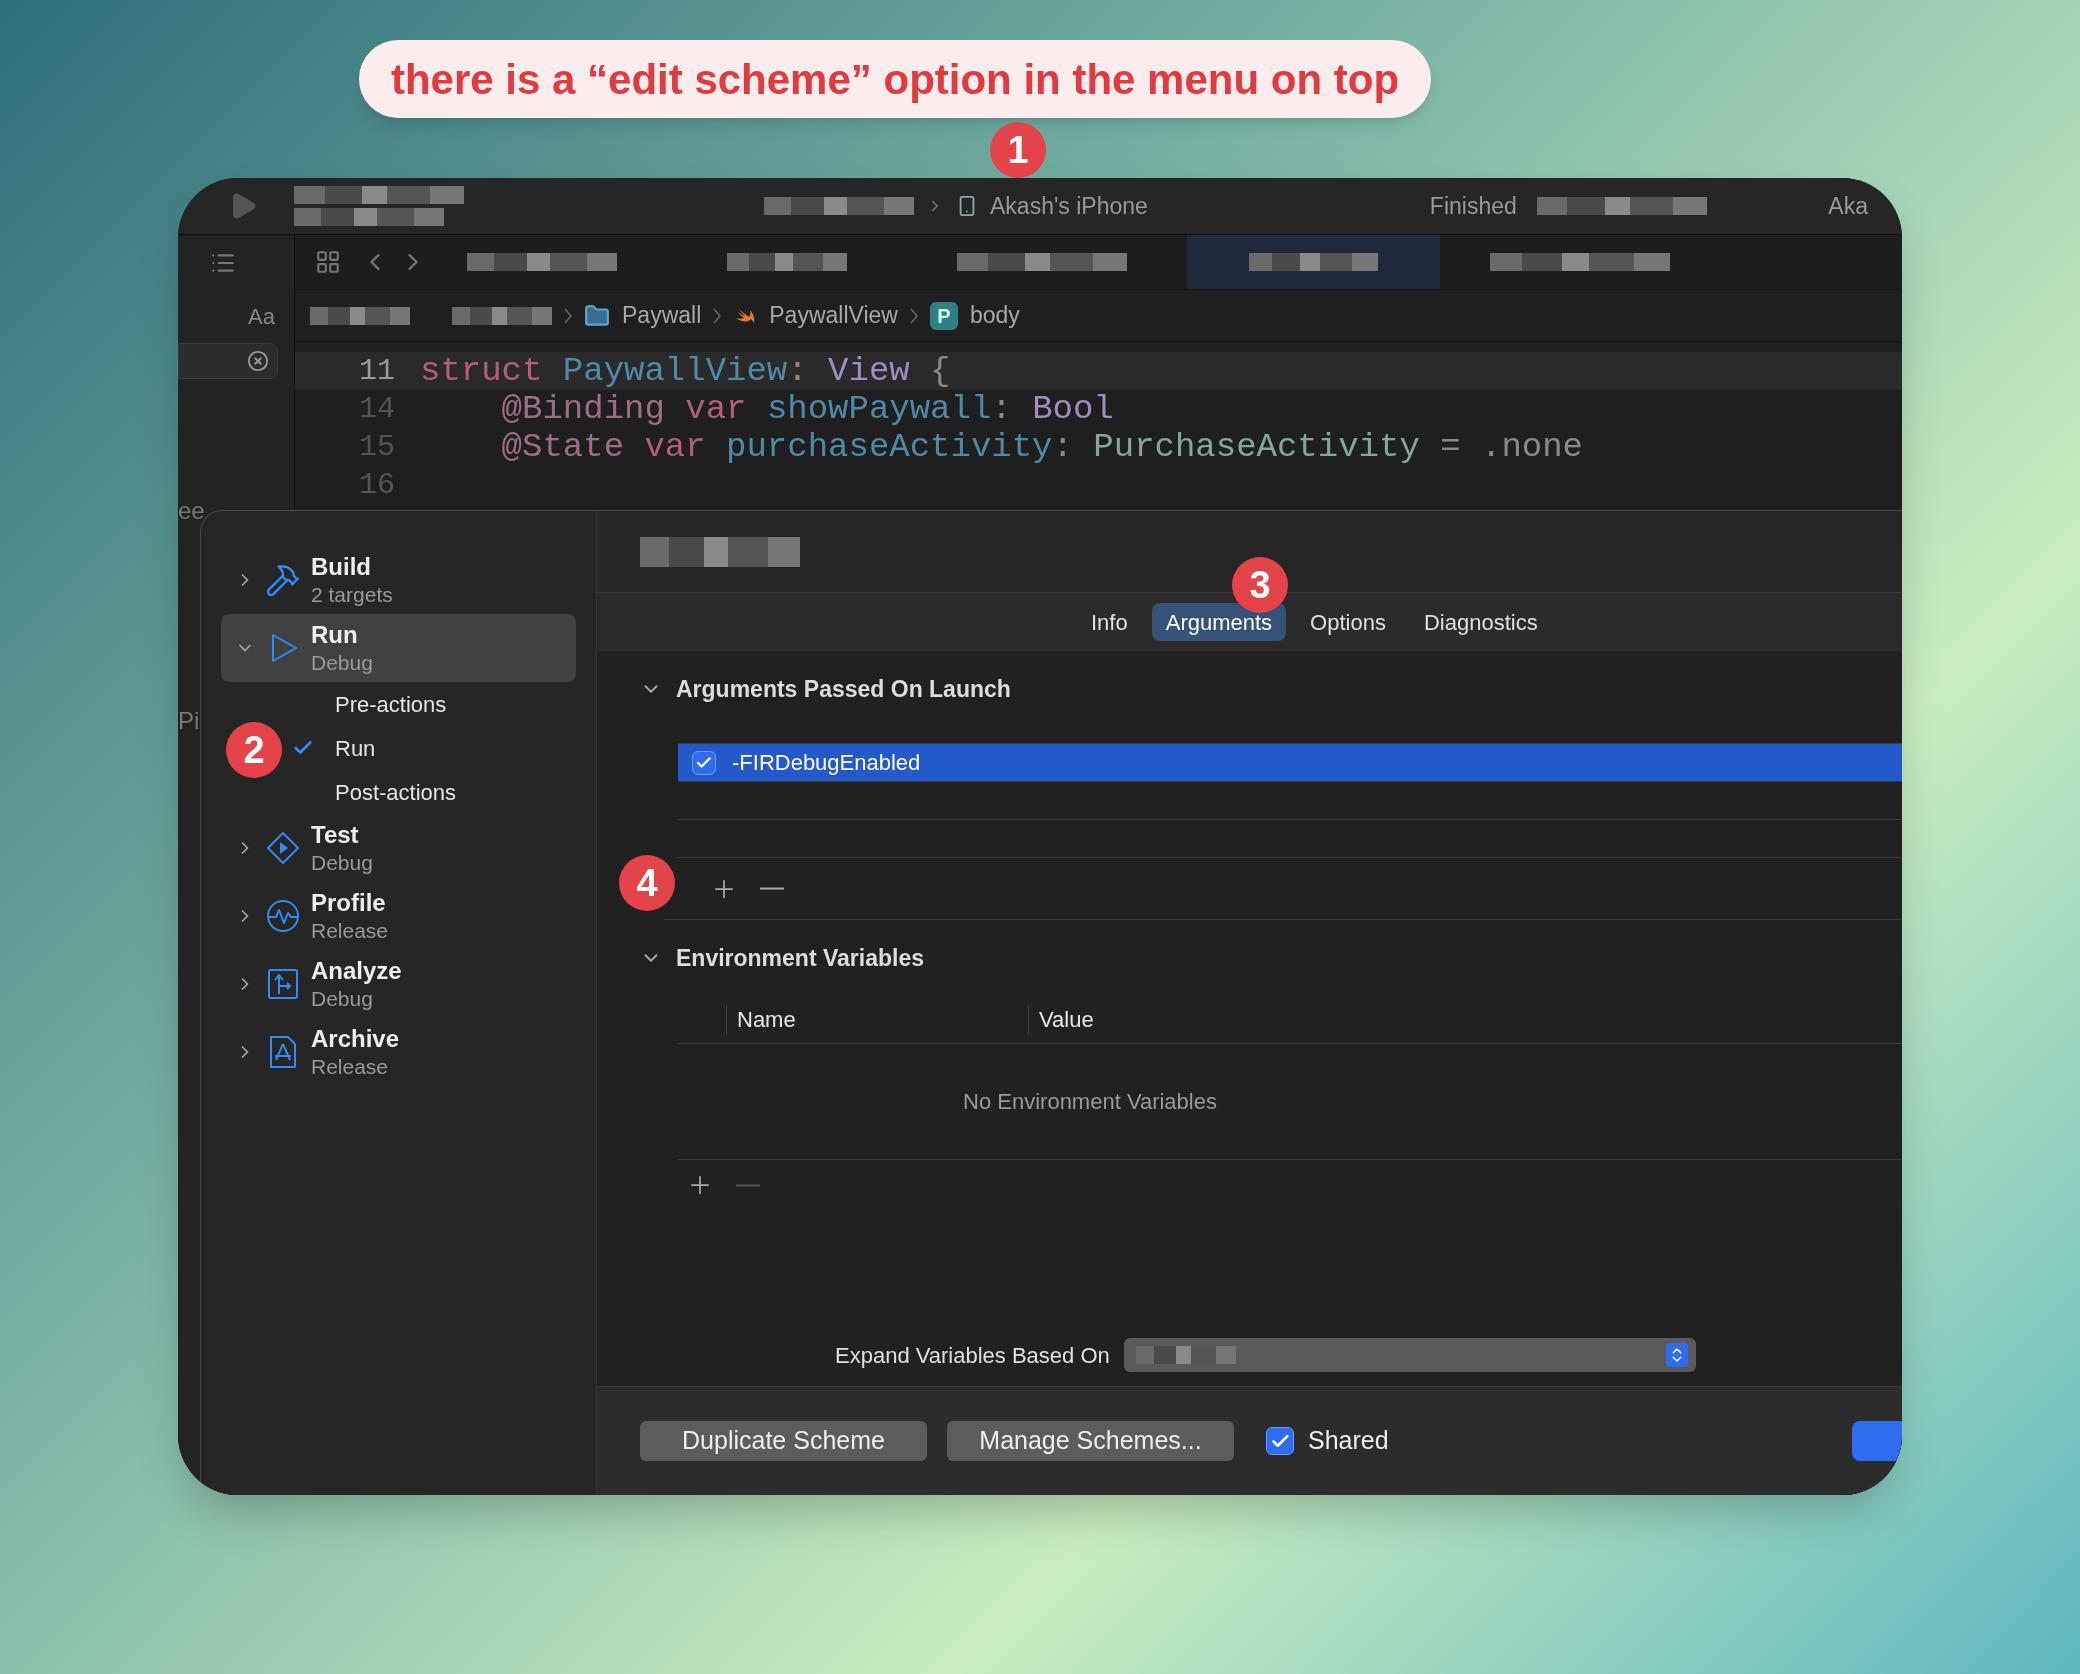 This screenshot has height=1674, width=2080. Describe the element at coordinates (398, 580) in the screenshot. I see `scheme-action-item: Build 2 targets` at that location.